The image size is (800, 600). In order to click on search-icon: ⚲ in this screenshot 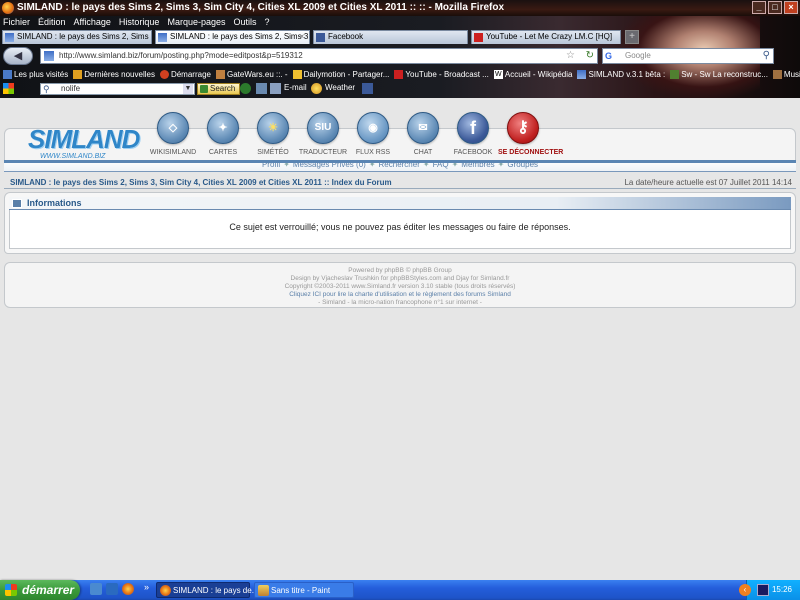, I will do `click(766, 56)`.